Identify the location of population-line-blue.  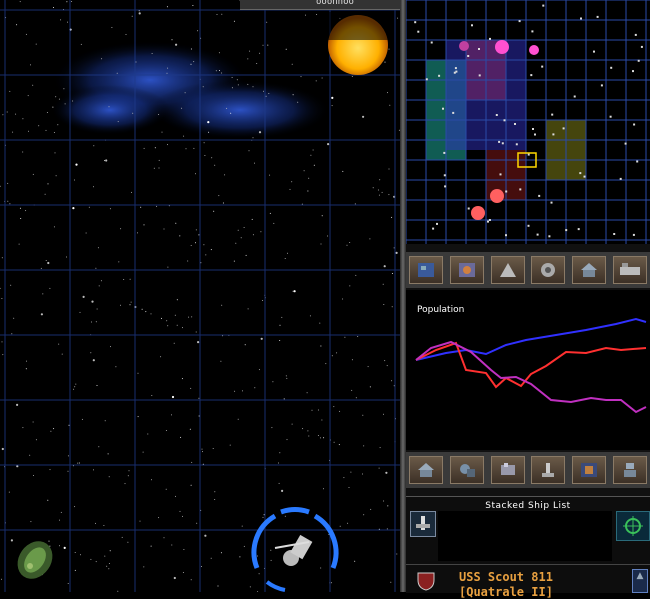
(531, 339).